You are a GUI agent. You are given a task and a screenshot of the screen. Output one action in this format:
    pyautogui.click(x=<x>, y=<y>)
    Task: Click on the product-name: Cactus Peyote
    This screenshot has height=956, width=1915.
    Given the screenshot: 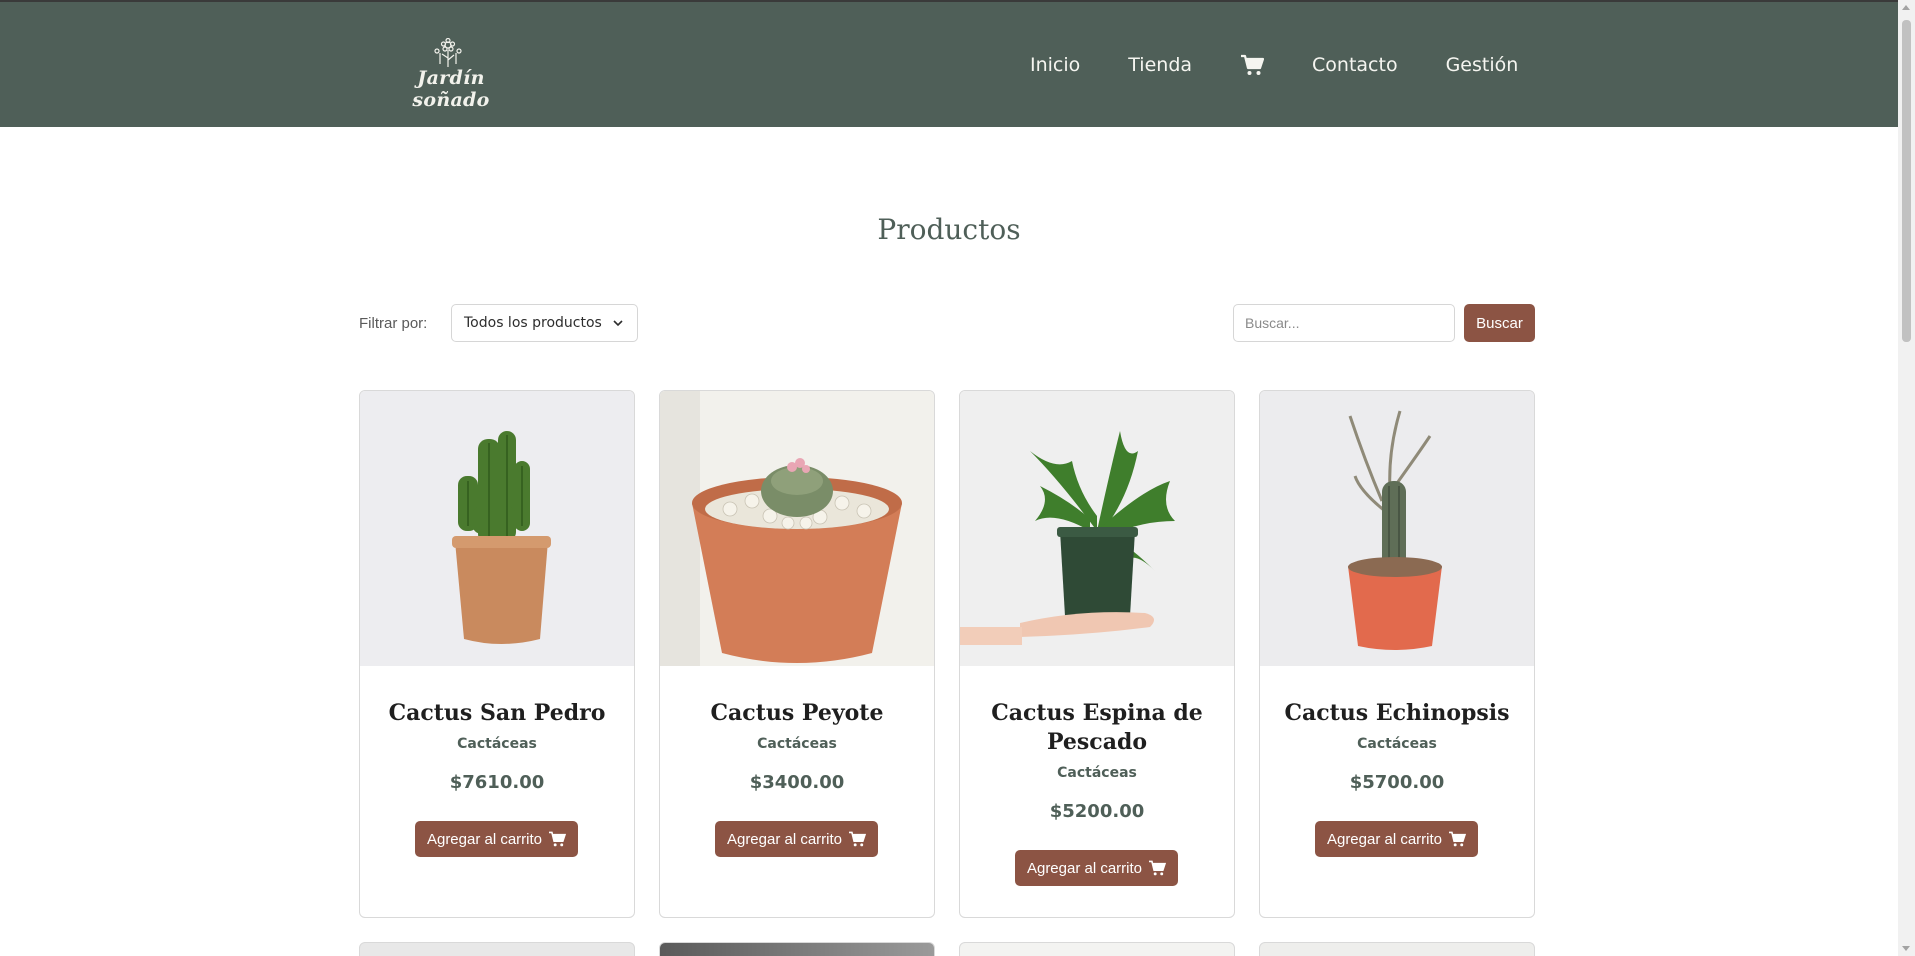 What is the action you would take?
    pyautogui.click(x=797, y=713)
    